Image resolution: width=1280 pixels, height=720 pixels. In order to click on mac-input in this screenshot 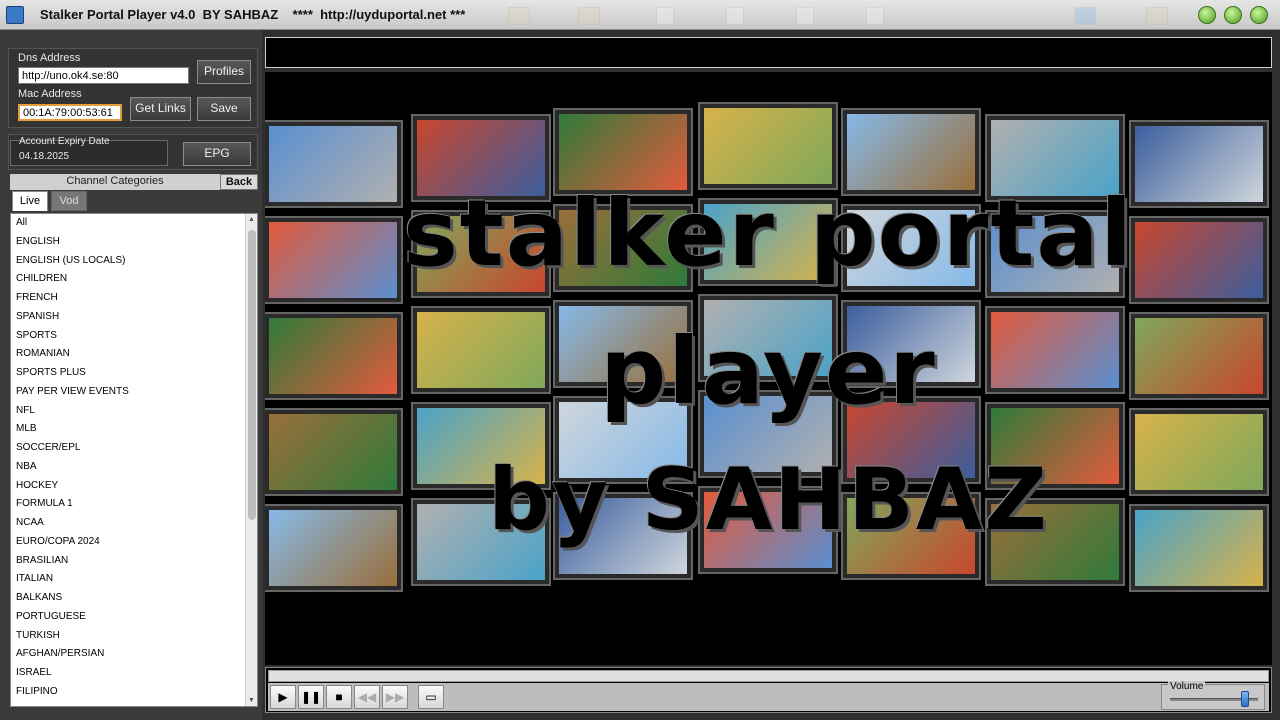, I will do `click(70, 112)`.